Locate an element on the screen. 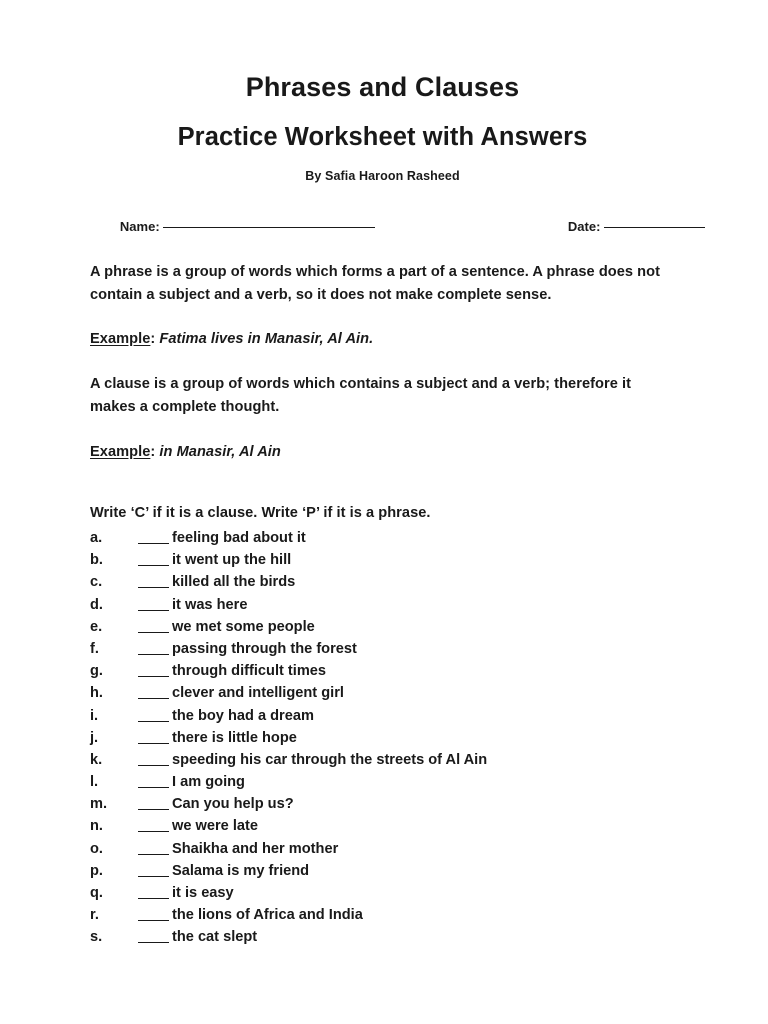  item-letter: j. is located at coordinates (94, 737).